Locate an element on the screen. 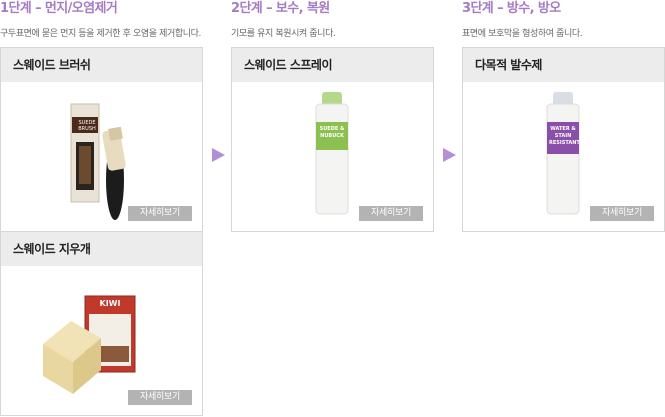 This screenshot has height=417, width=665. step-1-title: 1단계 – 먼지/오염제거 is located at coordinates (59, 8).